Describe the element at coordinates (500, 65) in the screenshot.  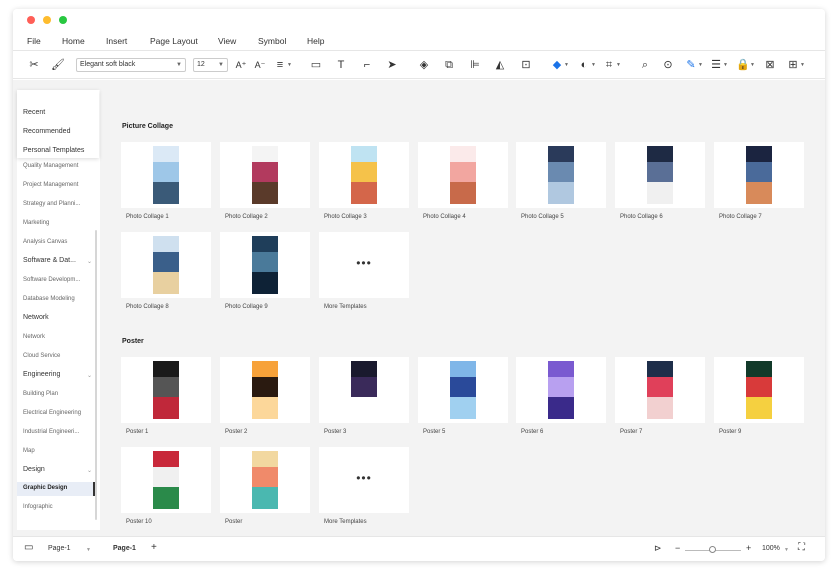
I see `flip-icon: ◭` at that location.